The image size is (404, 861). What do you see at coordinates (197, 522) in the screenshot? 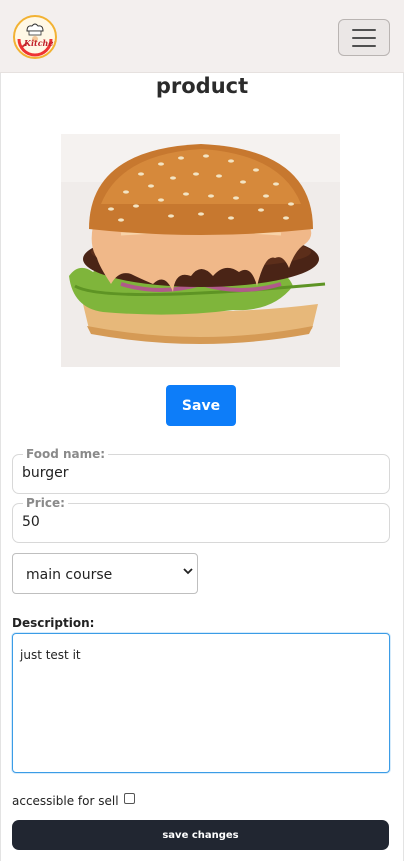
I see `price-input` at bounding box center [197, 522].